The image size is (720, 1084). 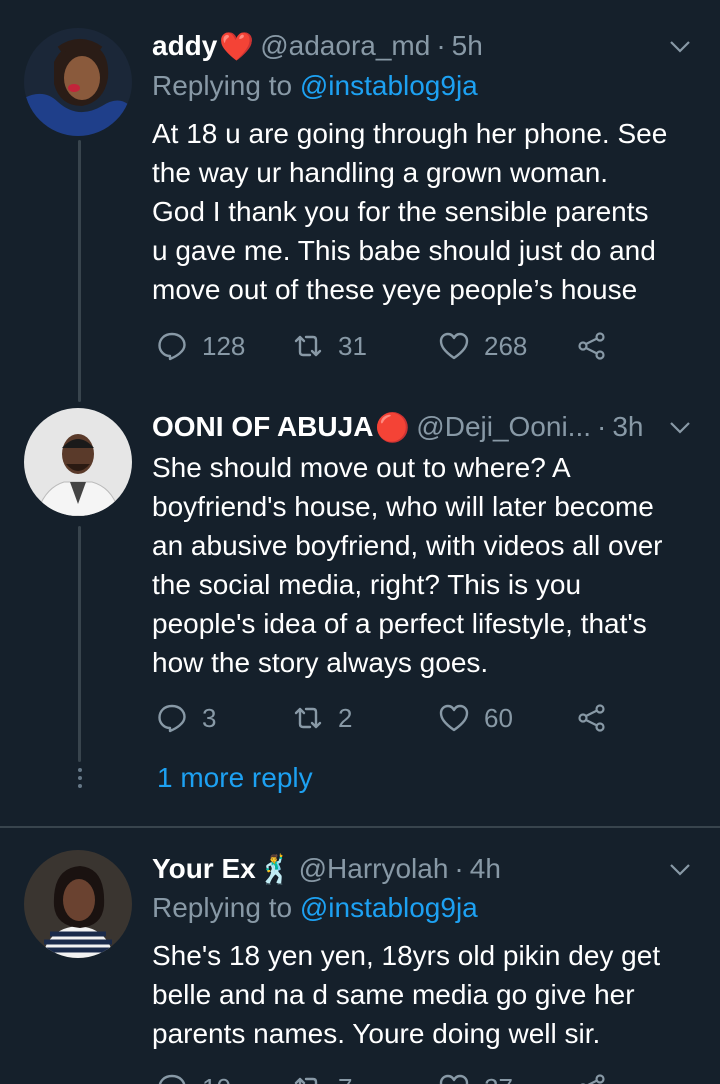 I want to click on username: @Harryolah, so click(x=374, y=869).